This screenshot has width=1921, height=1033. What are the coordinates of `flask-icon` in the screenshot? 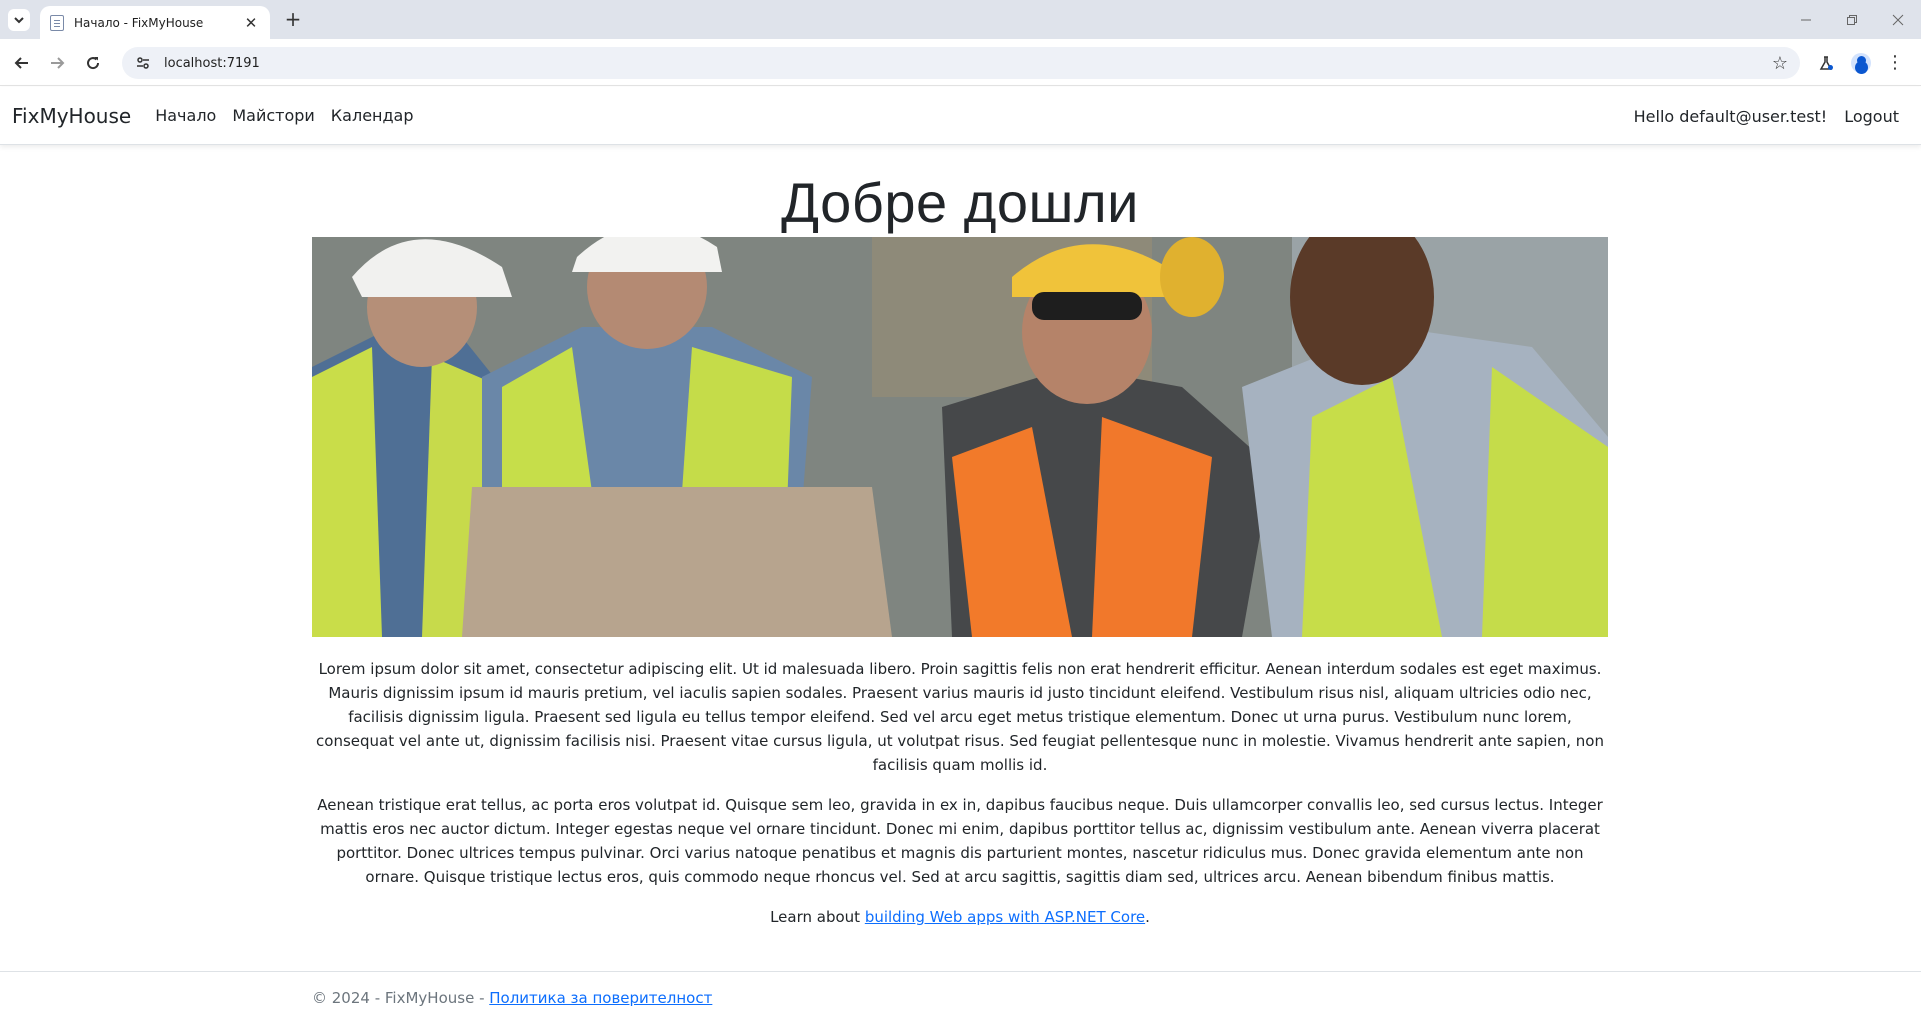 It's located at (1826, 63).